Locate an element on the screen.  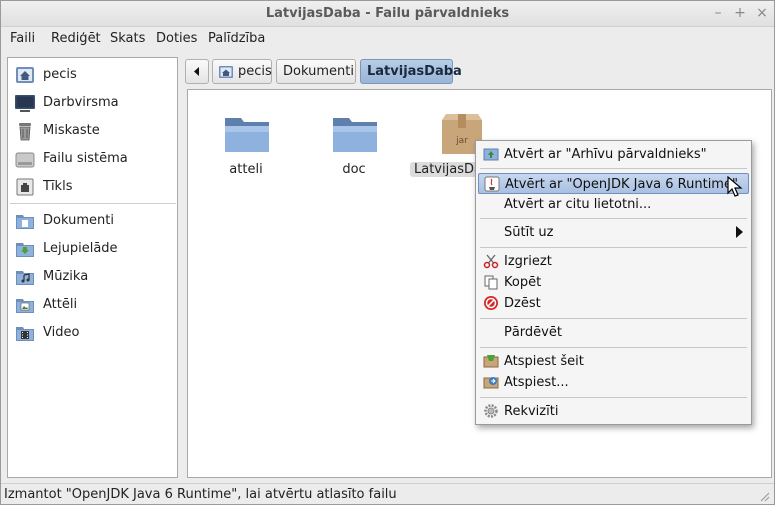
trash-icon is located at coordinates (25, 132).